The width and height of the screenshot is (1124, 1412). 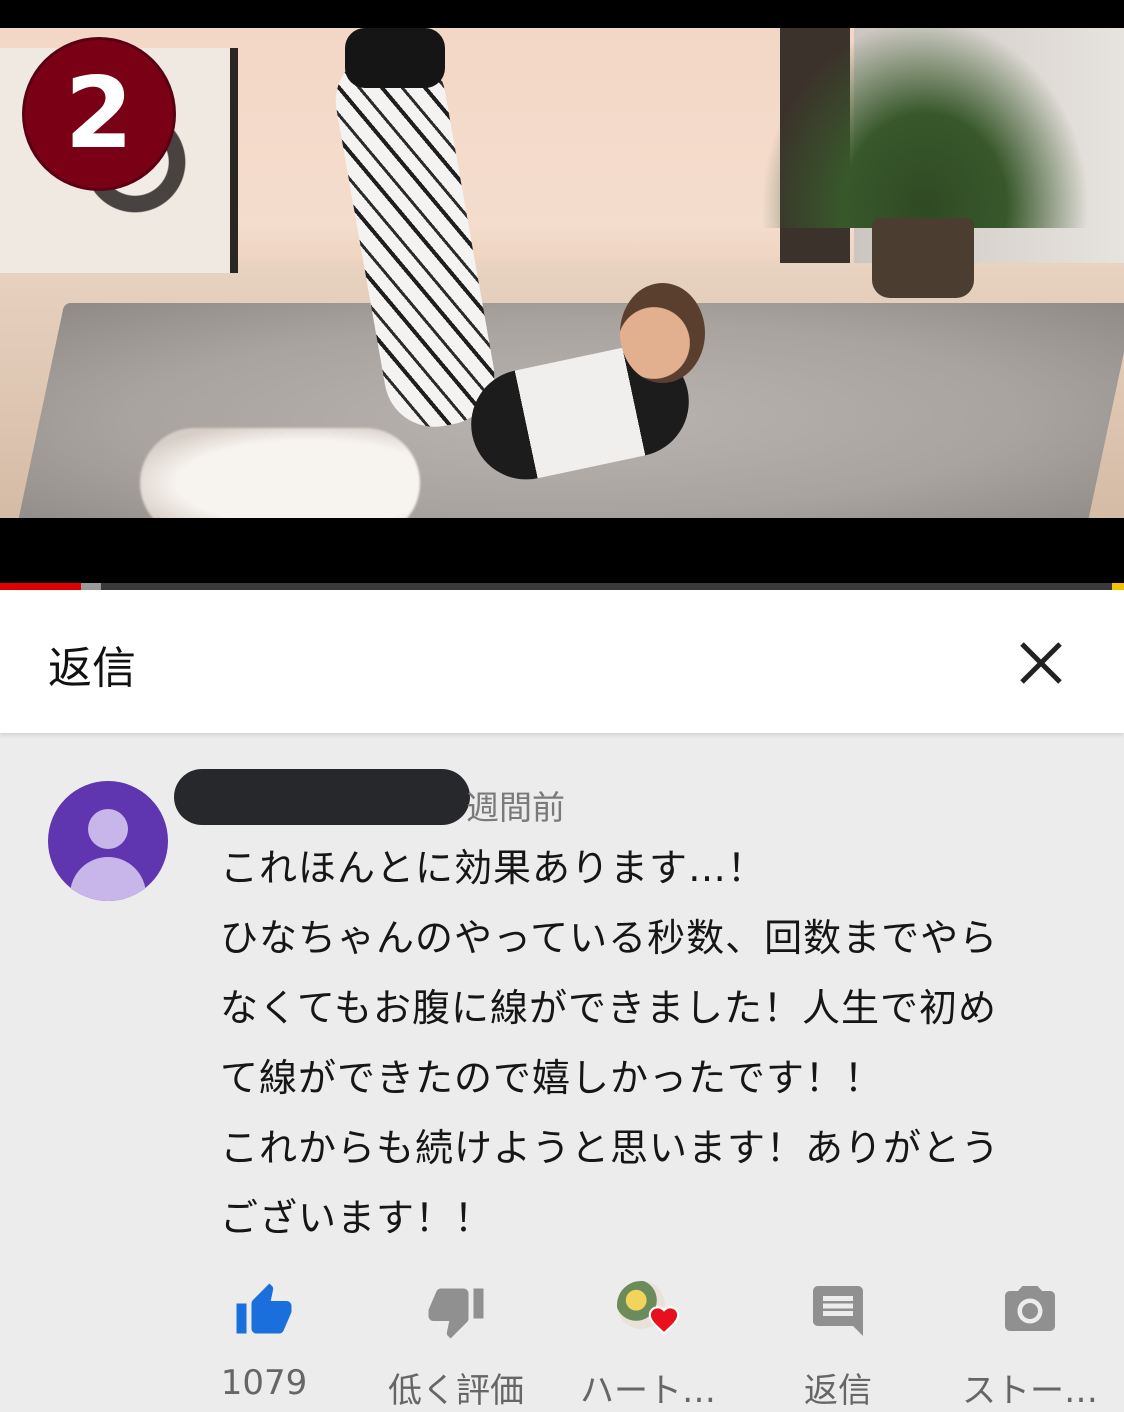 What do you see at coordinates (40, 586) in the screenshot?
I see `video-progress-played` at bounding box center [40, 586].